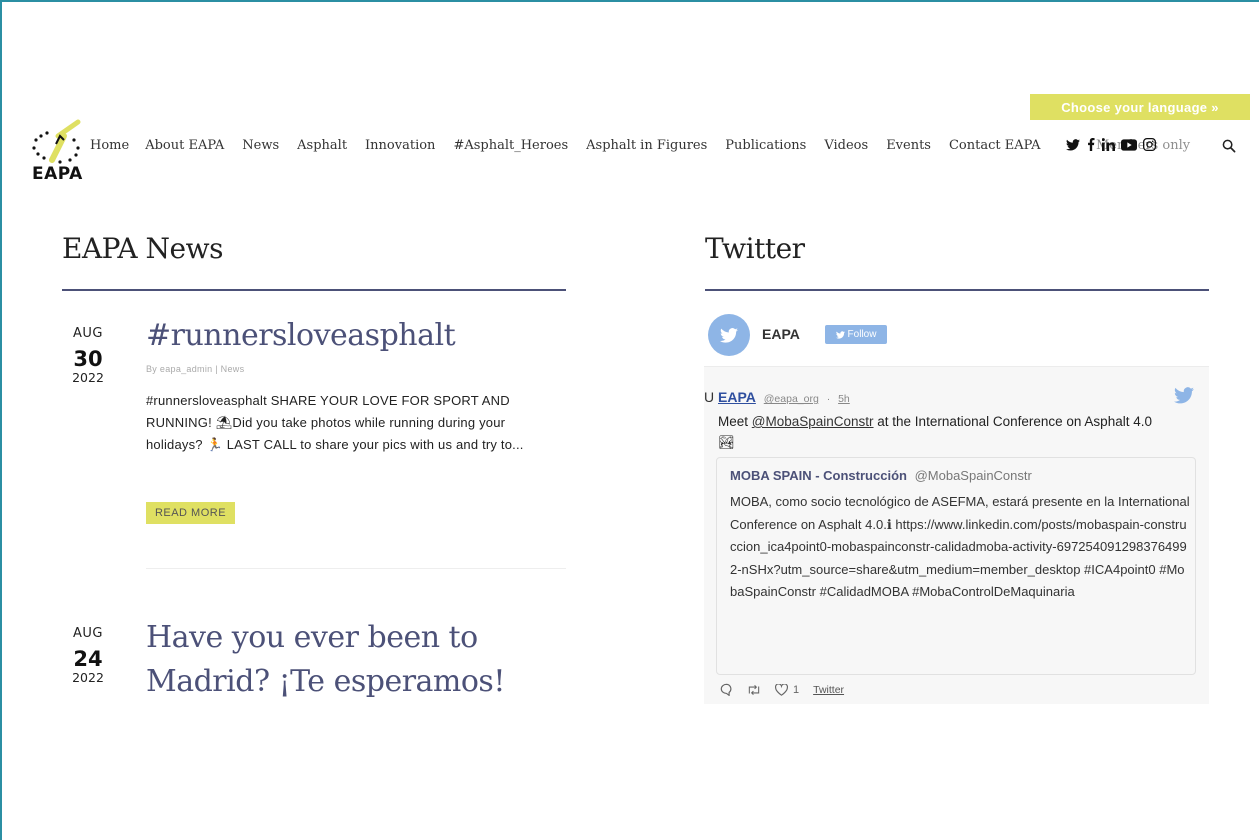 The image size is (1259, 840). Describe the element at coordinates (1108, 144) in the screenshot. I see `linkedin-icon` at that location.